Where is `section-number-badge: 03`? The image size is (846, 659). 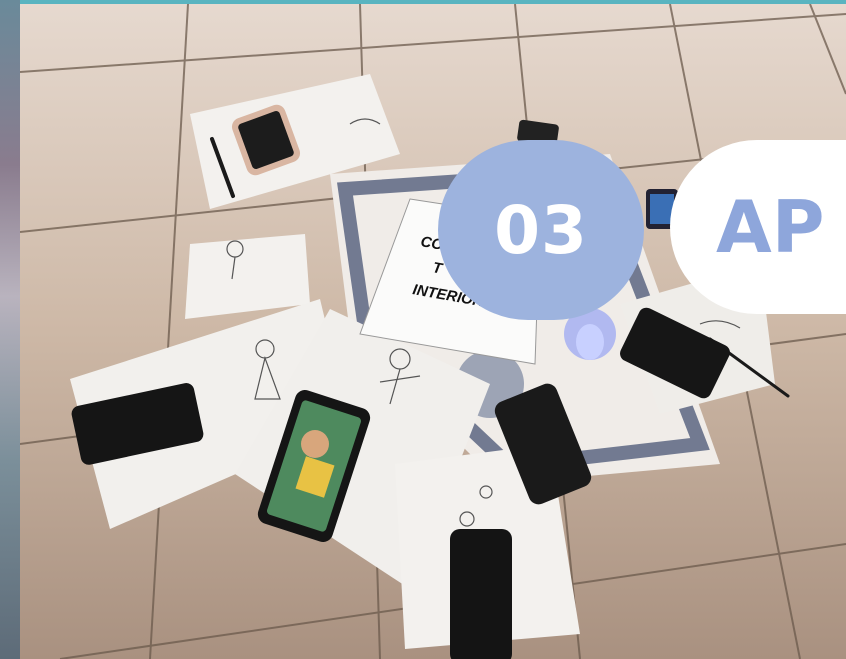
section-number-badge: 03 is located at coordinates (541, 230).